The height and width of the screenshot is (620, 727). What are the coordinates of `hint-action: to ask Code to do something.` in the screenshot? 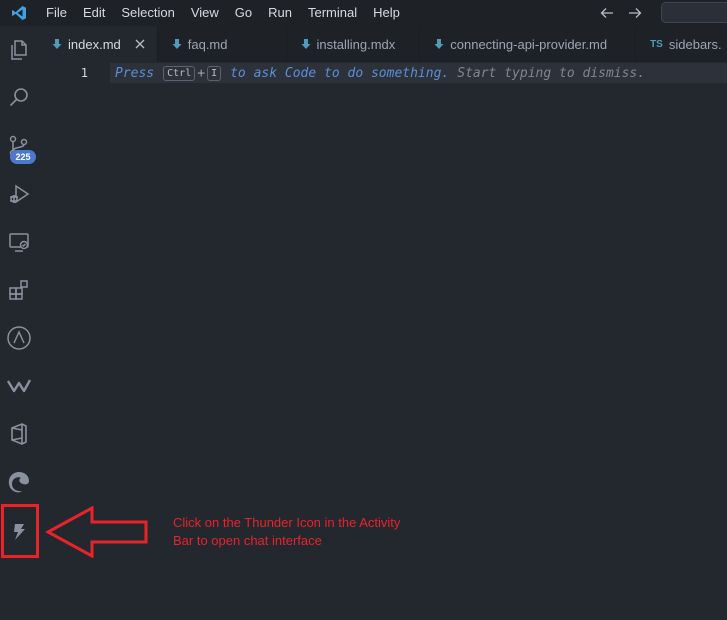 It's located at (340, 73).